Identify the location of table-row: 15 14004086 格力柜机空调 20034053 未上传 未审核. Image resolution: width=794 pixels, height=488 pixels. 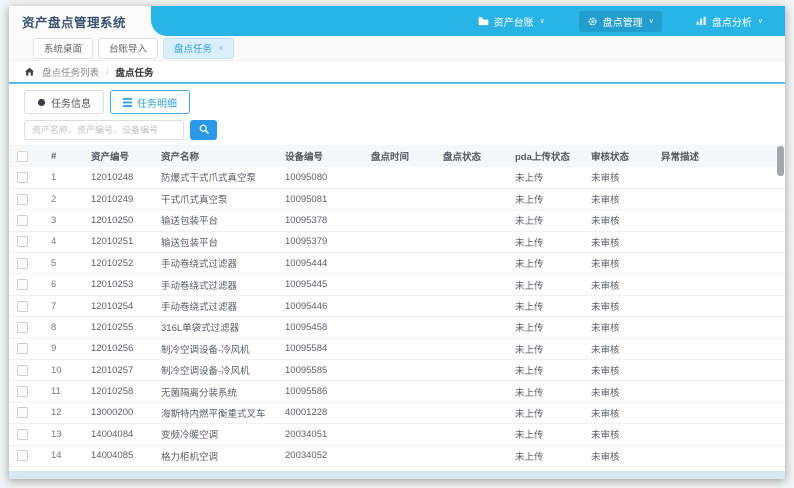
(397, 468).